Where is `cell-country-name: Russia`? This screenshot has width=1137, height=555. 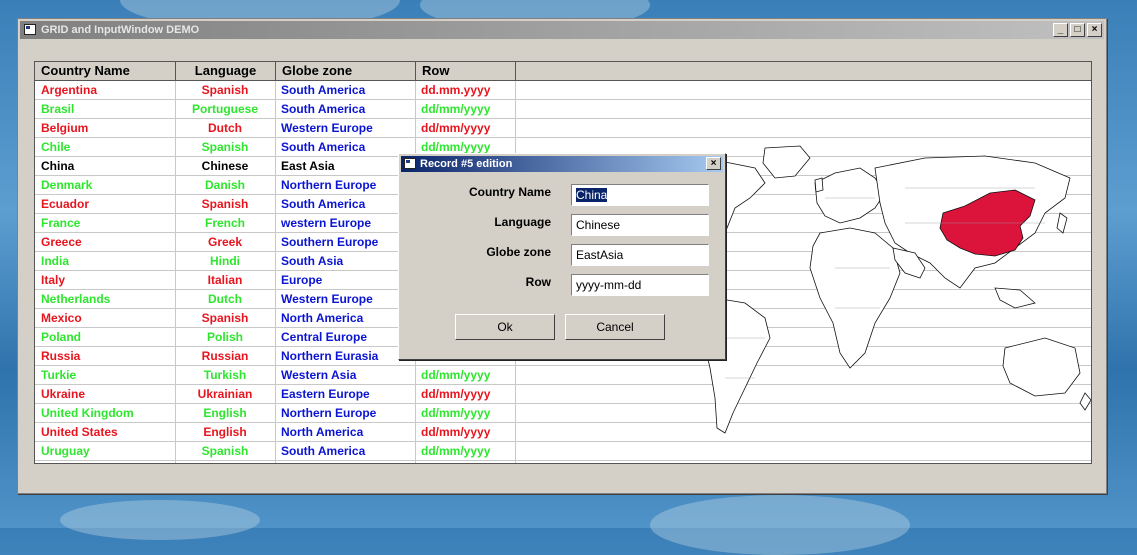 cell-country-name: Russia is located at coordinates (61, 356).